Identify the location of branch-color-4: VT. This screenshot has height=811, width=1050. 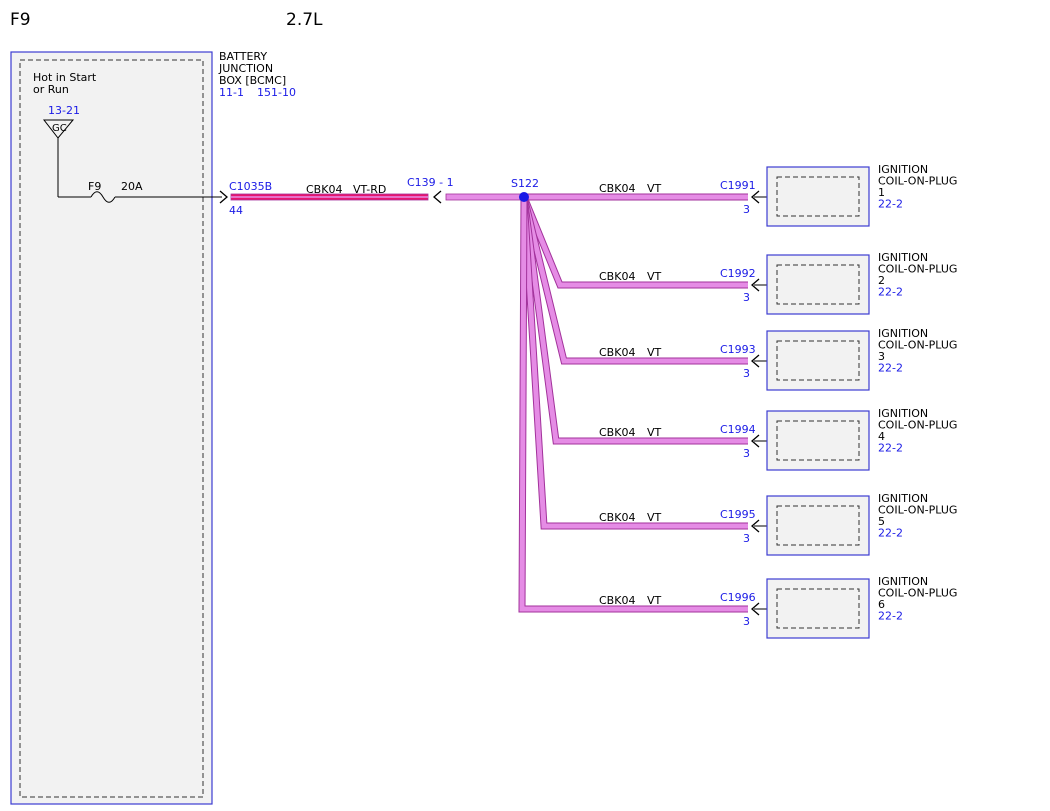
(654, 432).